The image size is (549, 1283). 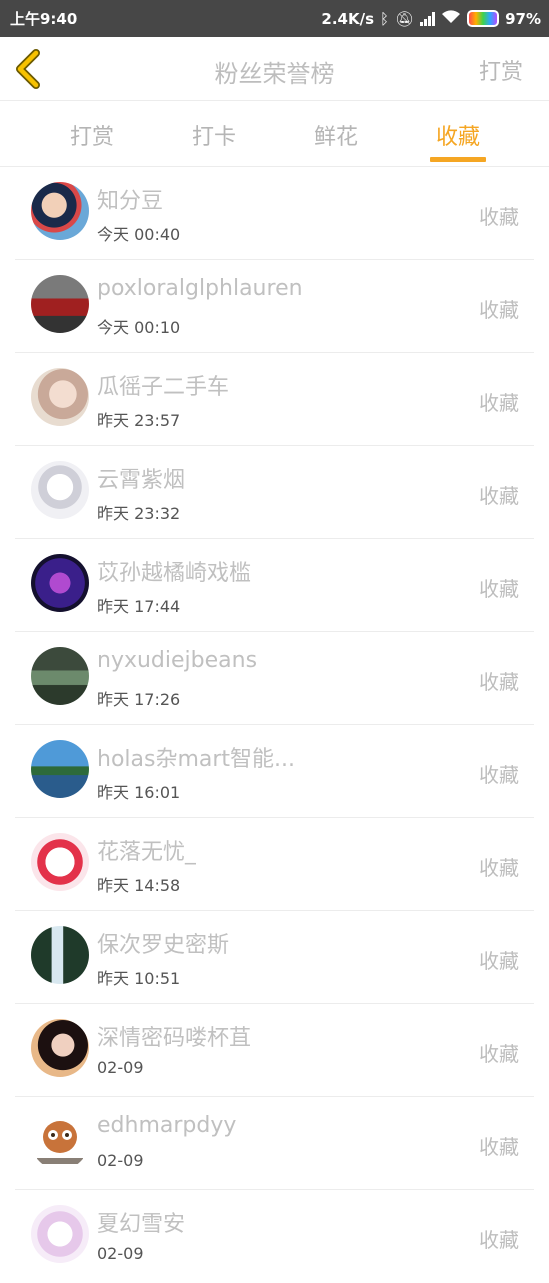 I want to click on user-name: 云霄紫烟, so click(x=141, y=480).